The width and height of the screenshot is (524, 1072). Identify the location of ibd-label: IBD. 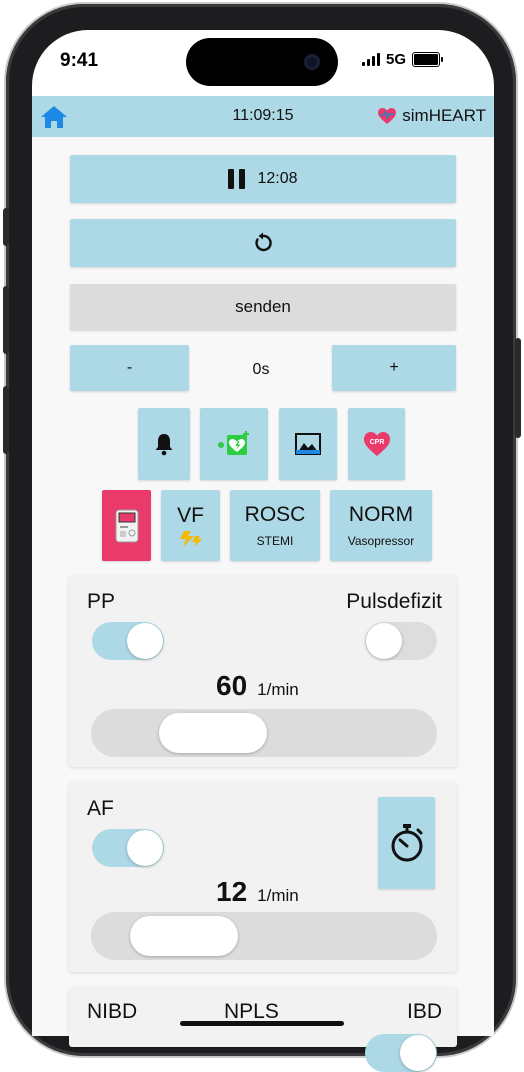
(424, 1011).